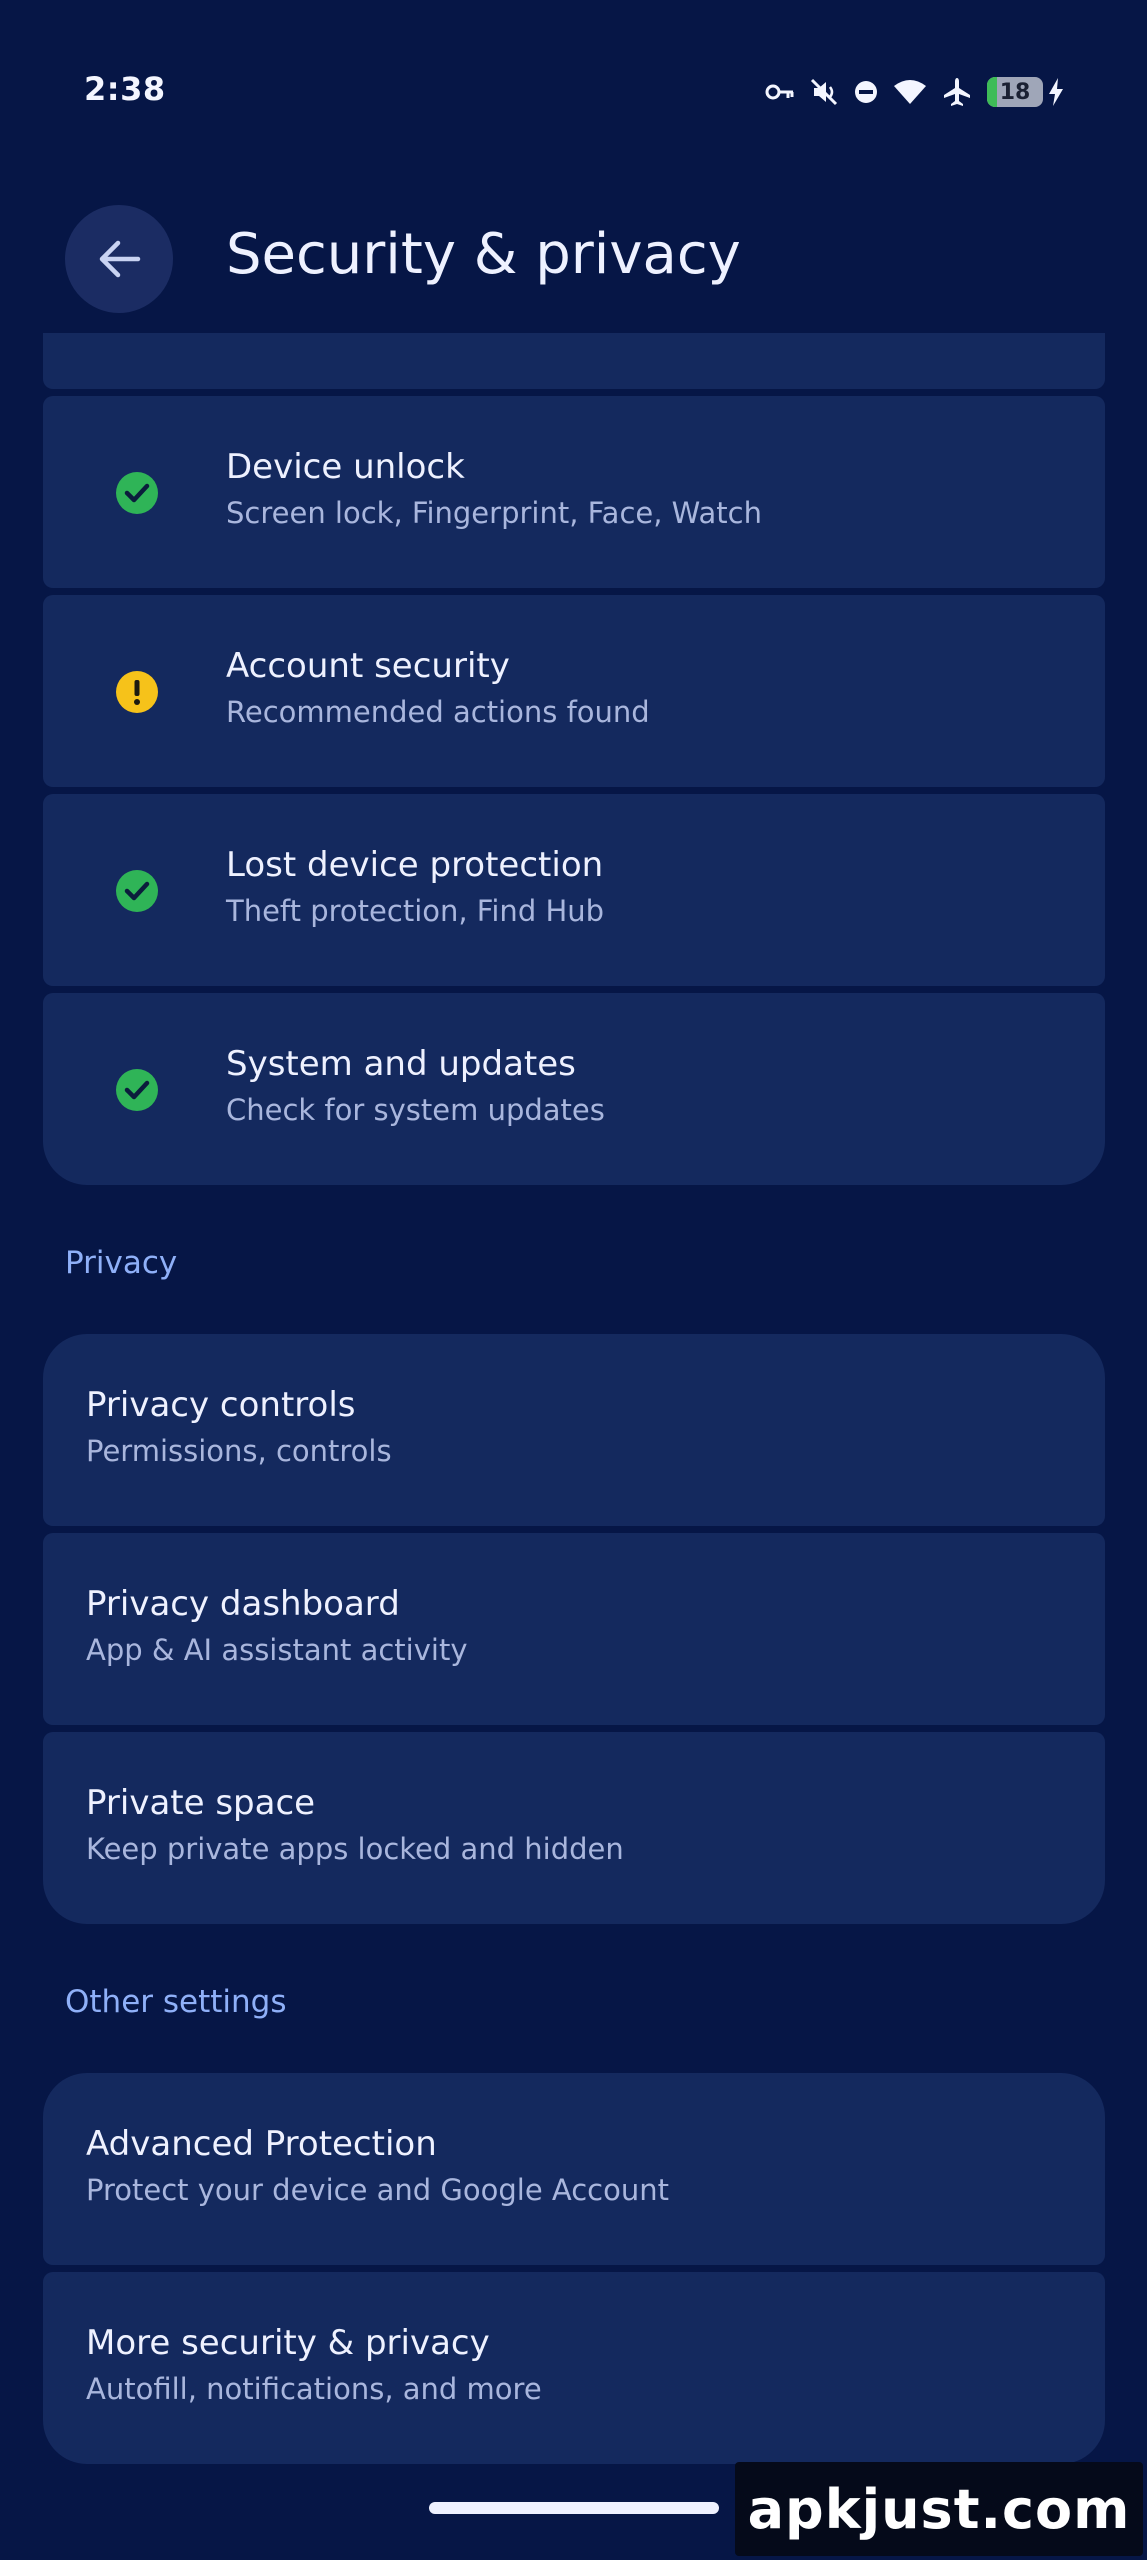 The image size is (1147, 2560). I want to click on gesture-nav-bar, so click(574, 2508).